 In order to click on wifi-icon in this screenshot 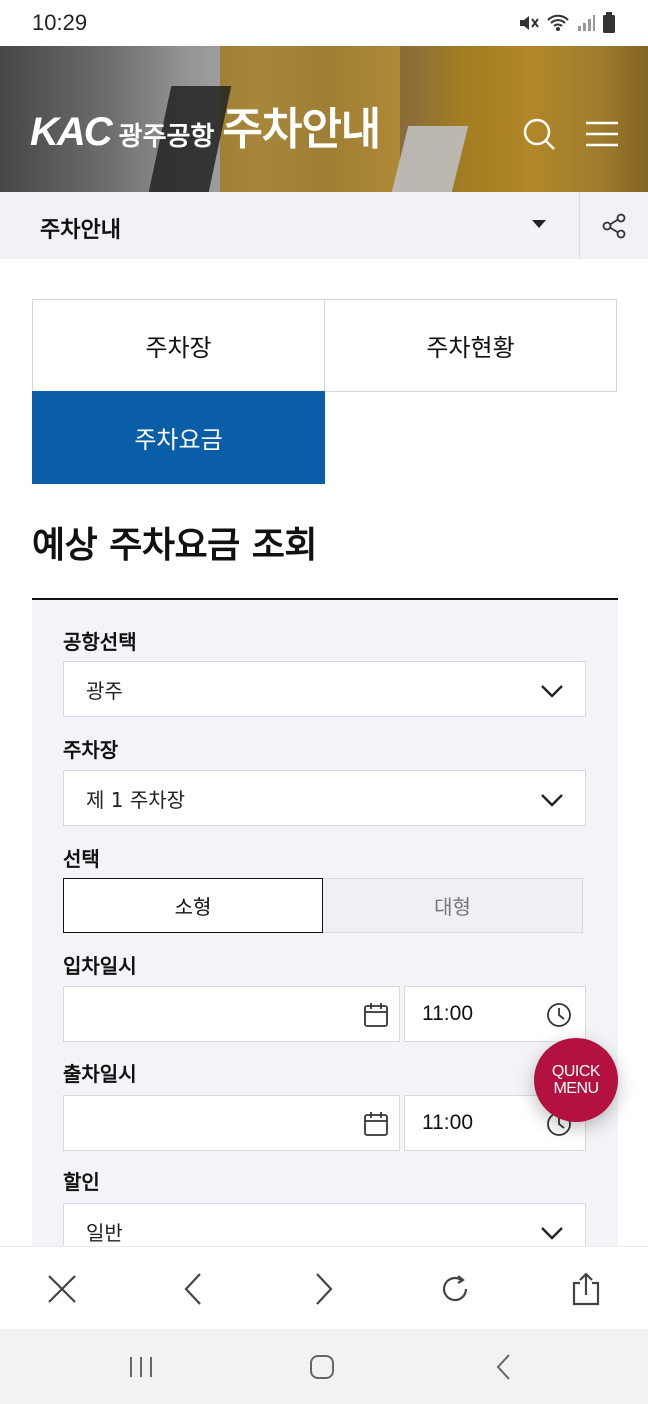, I will do `click(558, 22)`.